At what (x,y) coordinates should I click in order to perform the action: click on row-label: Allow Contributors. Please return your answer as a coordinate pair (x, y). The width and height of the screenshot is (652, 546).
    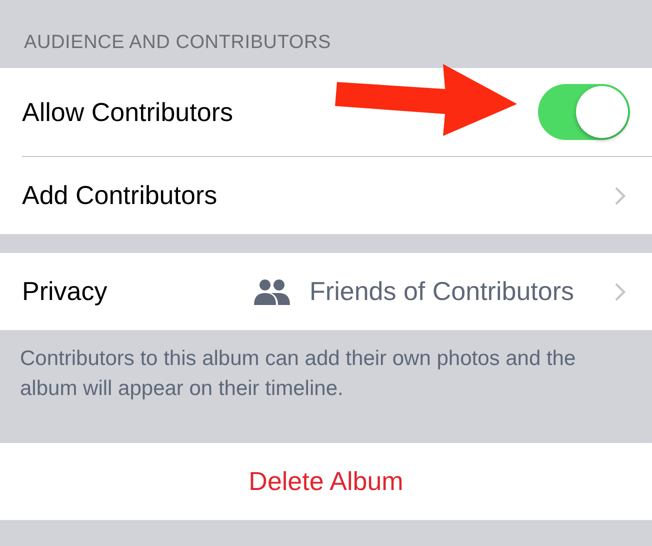
    Looking at the image, I should click on (127, 112).